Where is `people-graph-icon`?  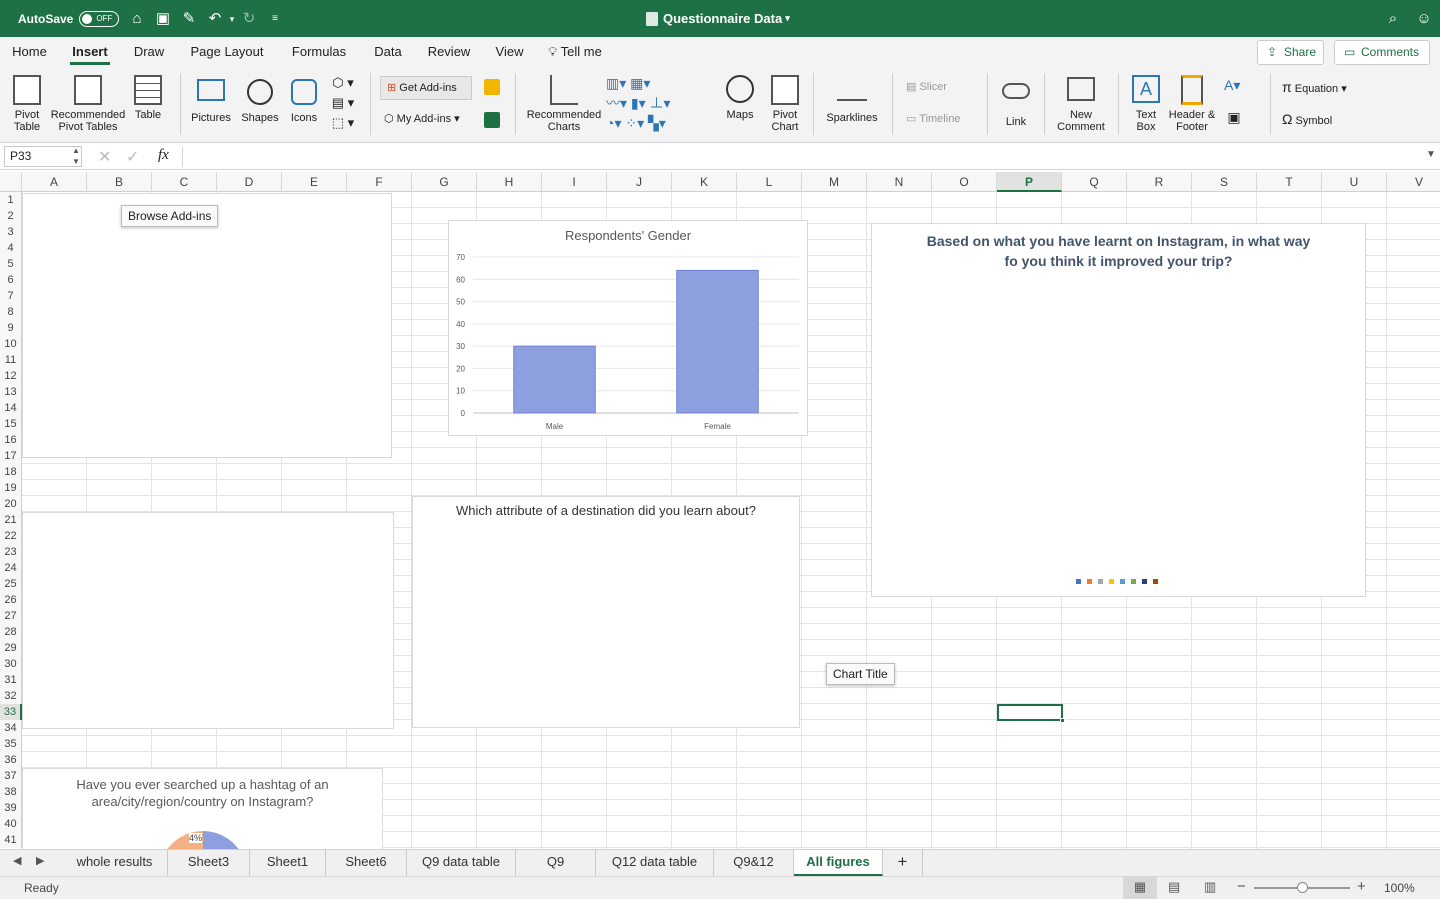
people-graph-icon is located at coordinates (492, 120).